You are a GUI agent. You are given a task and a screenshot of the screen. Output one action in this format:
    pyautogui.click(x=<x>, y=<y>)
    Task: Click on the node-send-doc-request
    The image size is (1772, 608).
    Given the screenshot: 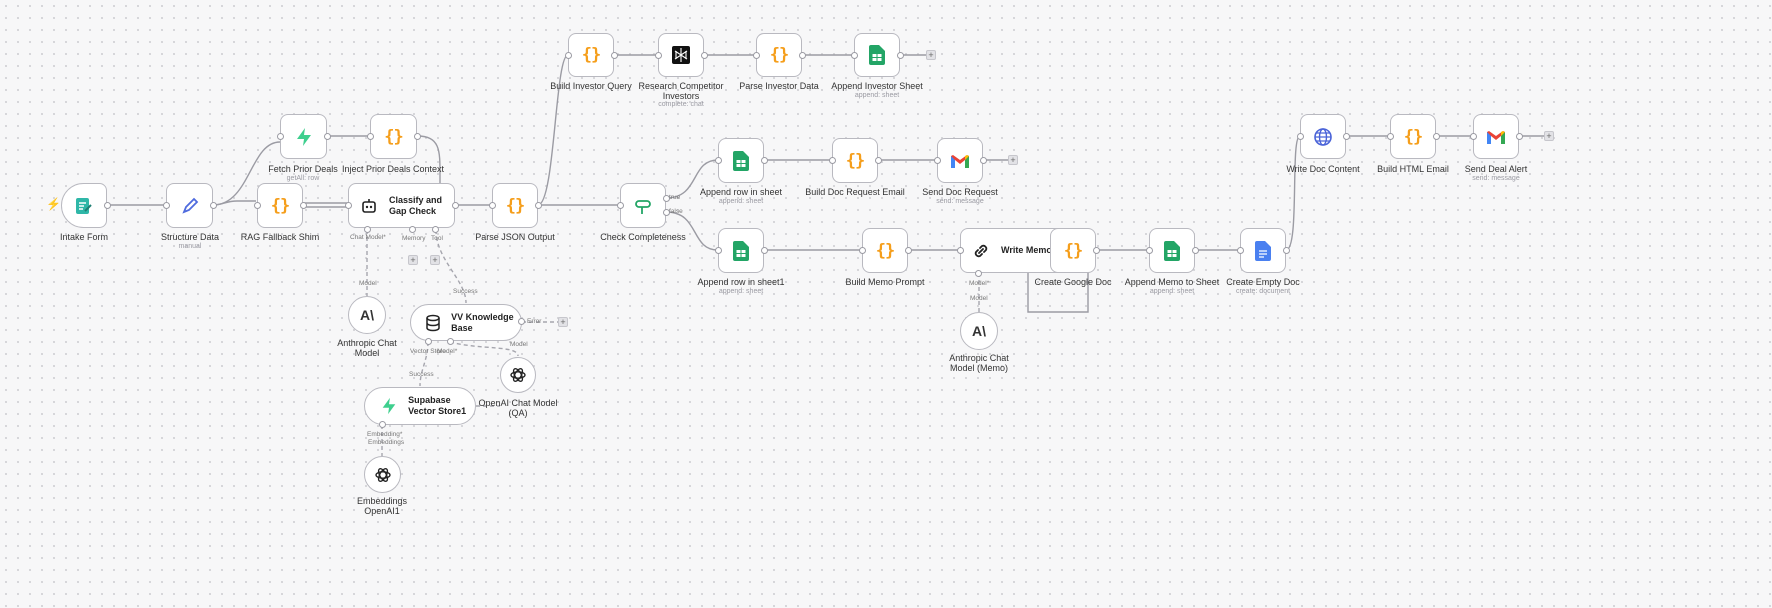 What is the action you would take?
    pyautogui.click(x=960, y=160)
    